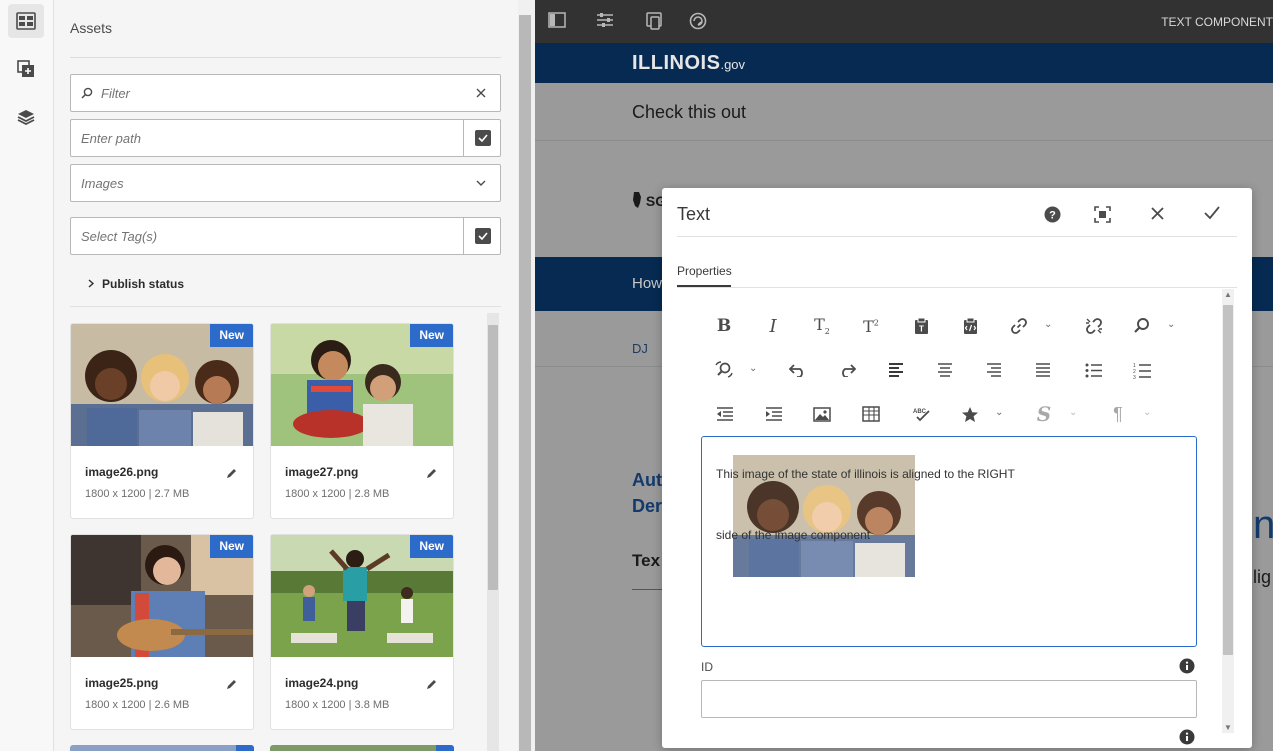 Image resolution: width=1273 pixels, height=751 pixels. I want to click on scroll-down-icon: ▼, so click(1228, 727).